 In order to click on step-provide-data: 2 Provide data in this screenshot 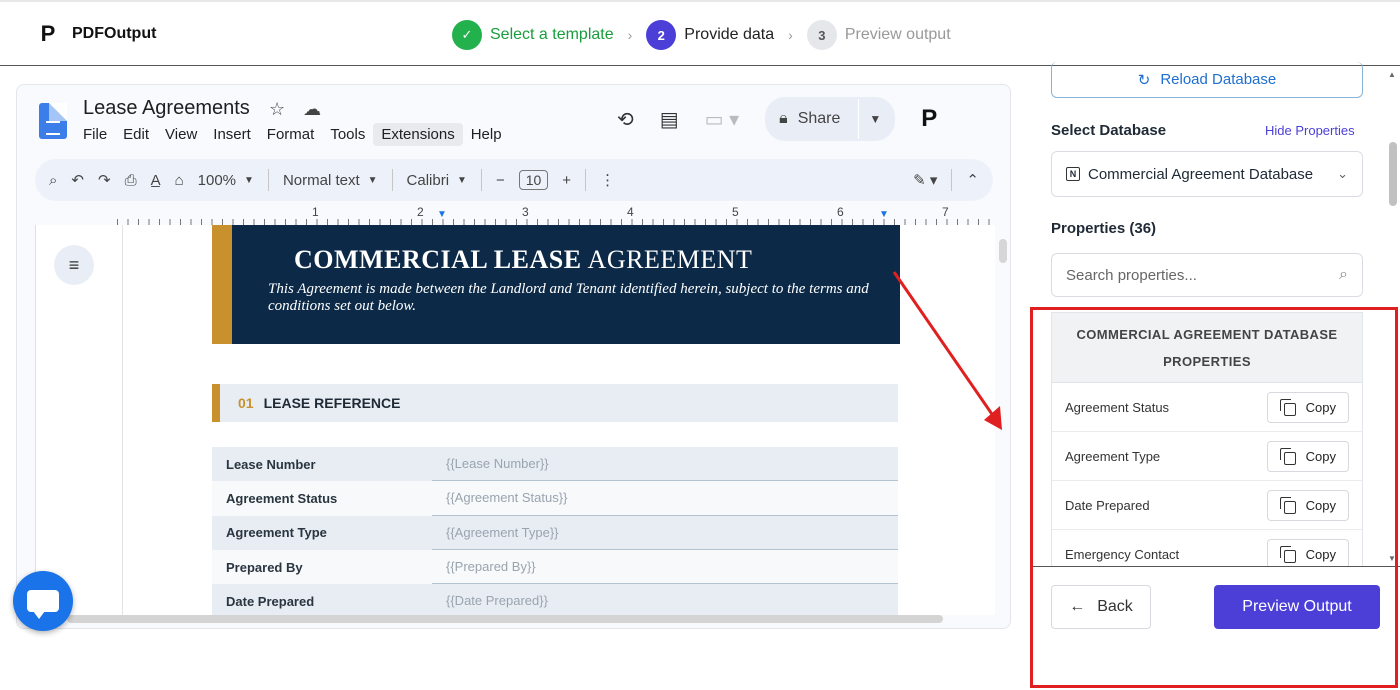, I will do `click(710, 35)`.